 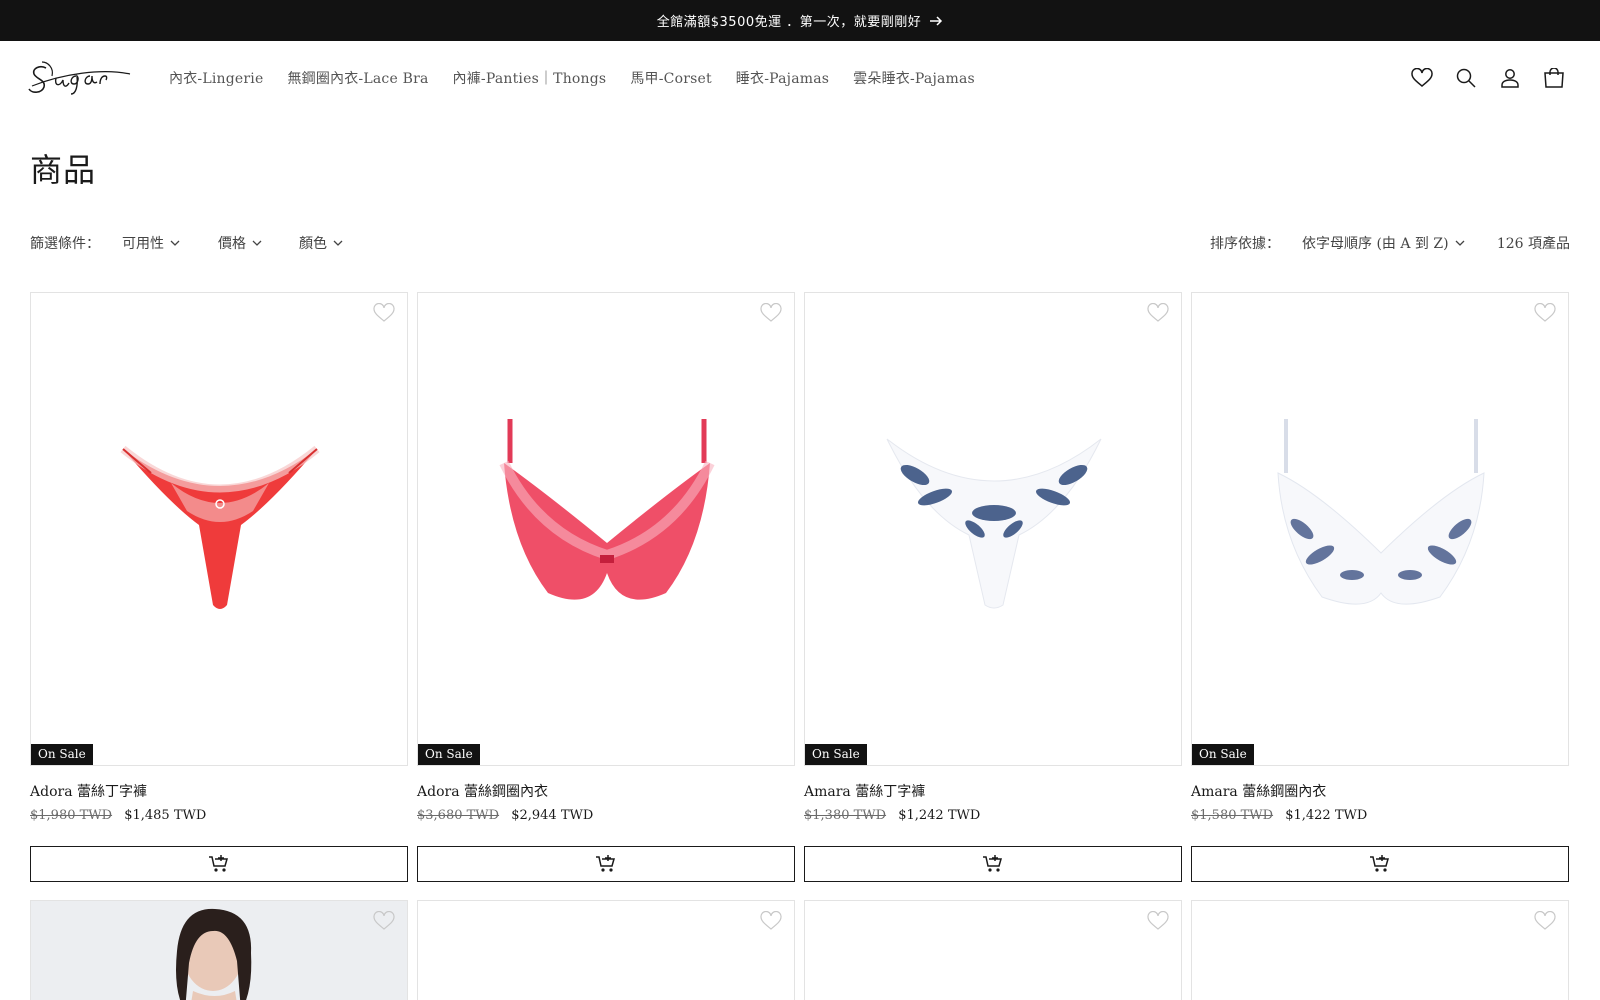 What do you see at coordinates (313, 244) in the screenshot?
I see `filter-color-label: 顏色` at bounding box center [313, 244].